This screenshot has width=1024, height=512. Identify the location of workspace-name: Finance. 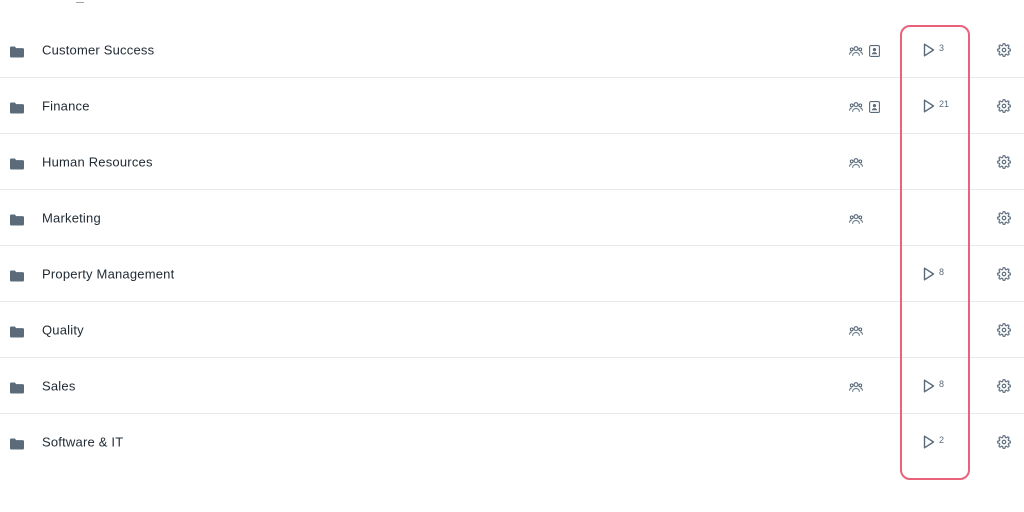
(66, 105).